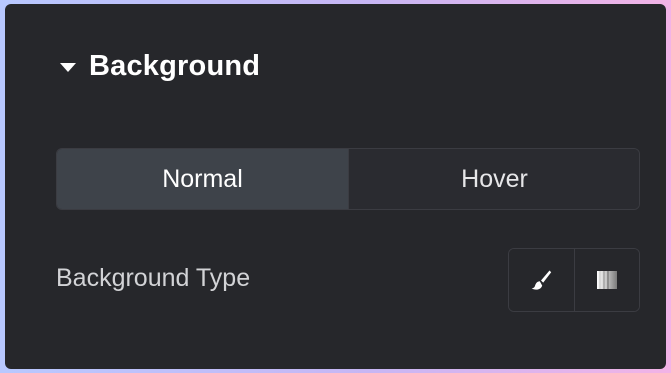  What do you see at coordinates (68, 67) in the screenshot?
I see `caret-down-icon` at bounding box center [68, 67].